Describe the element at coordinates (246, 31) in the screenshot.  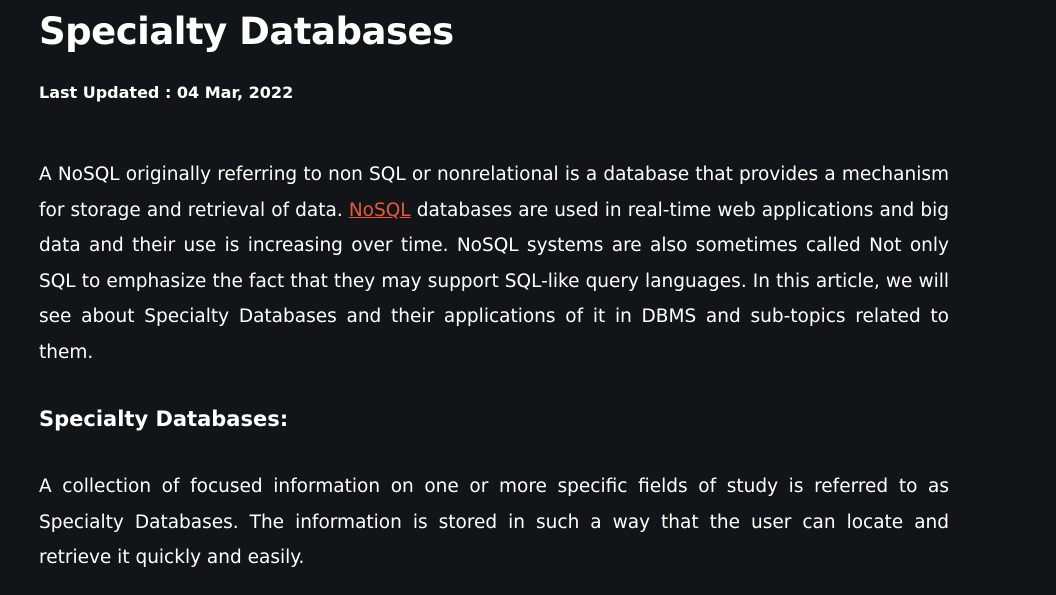
I see `article-title: Specialty Databases` at that location.